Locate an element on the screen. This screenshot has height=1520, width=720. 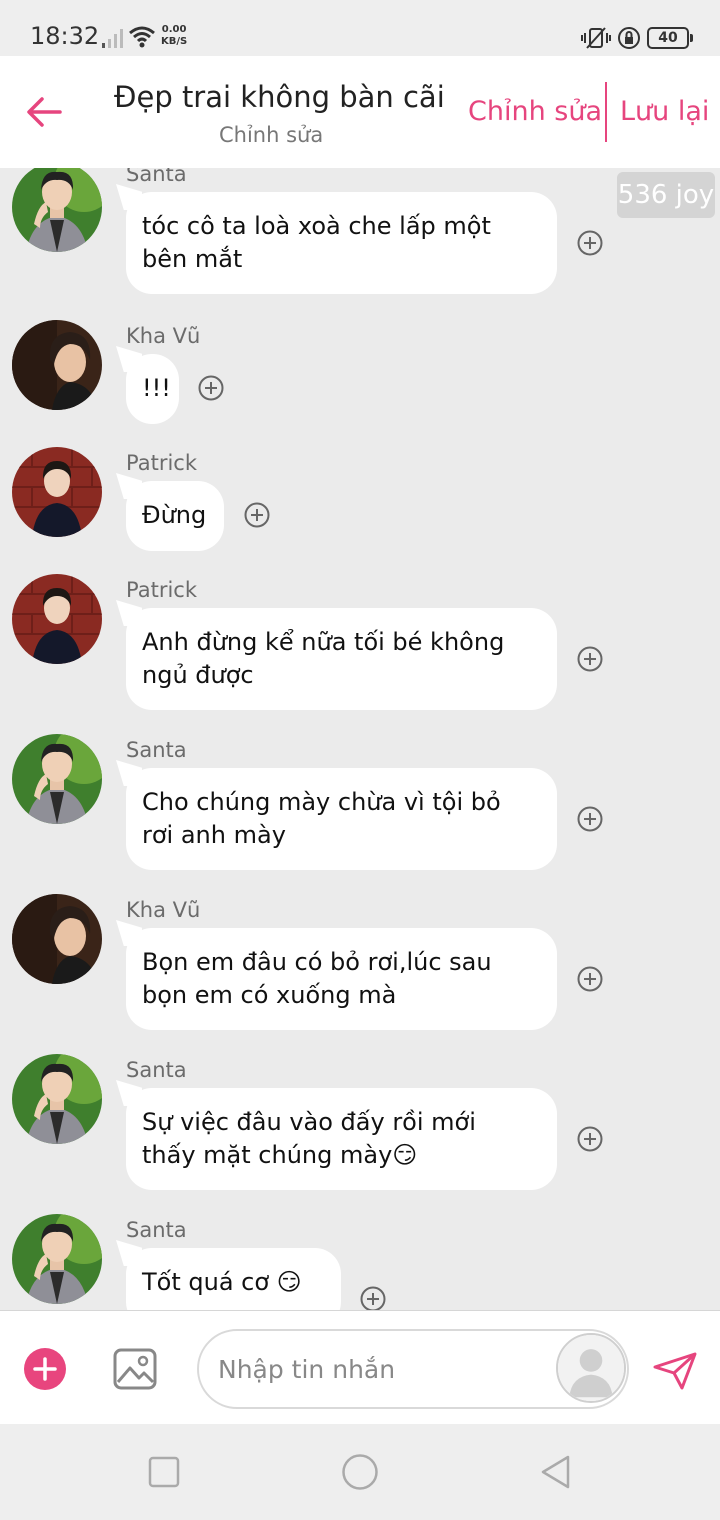
back-button is located at coordinates (44, 112).